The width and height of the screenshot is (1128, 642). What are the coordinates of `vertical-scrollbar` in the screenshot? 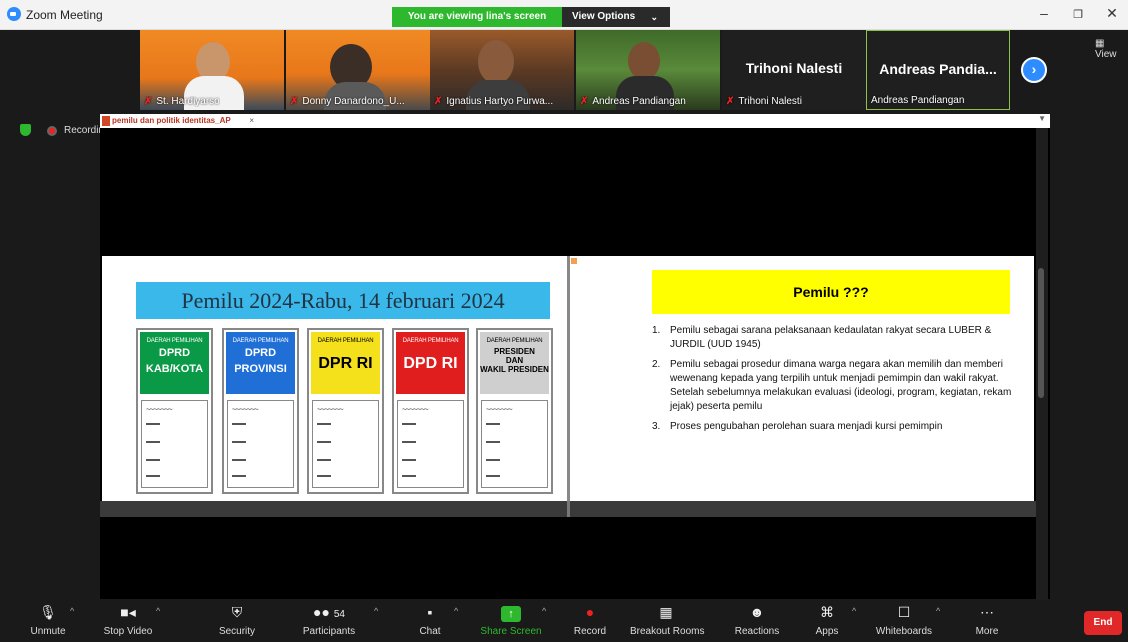 It's located at (1042, 368).